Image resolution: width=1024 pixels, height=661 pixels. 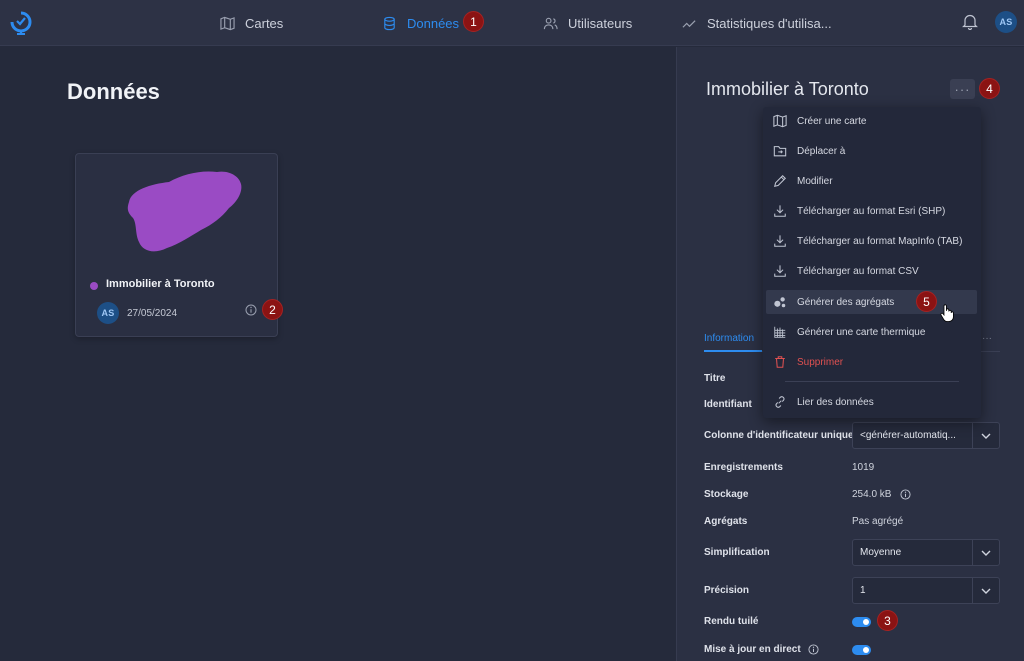 I want to click on menu-item-telecharger-csv: Télécharger au format CSV, so click(x=871, y=271).